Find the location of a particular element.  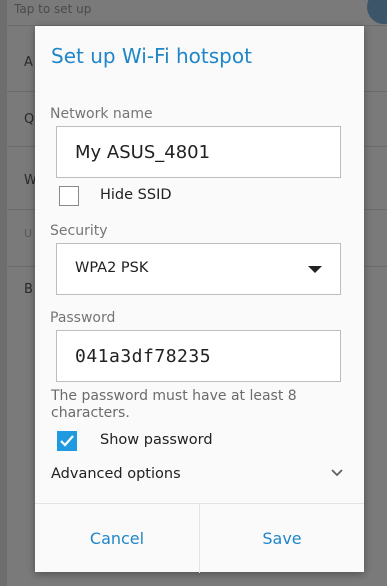

checkbox-check-icon is located at coordinates (67, 441).